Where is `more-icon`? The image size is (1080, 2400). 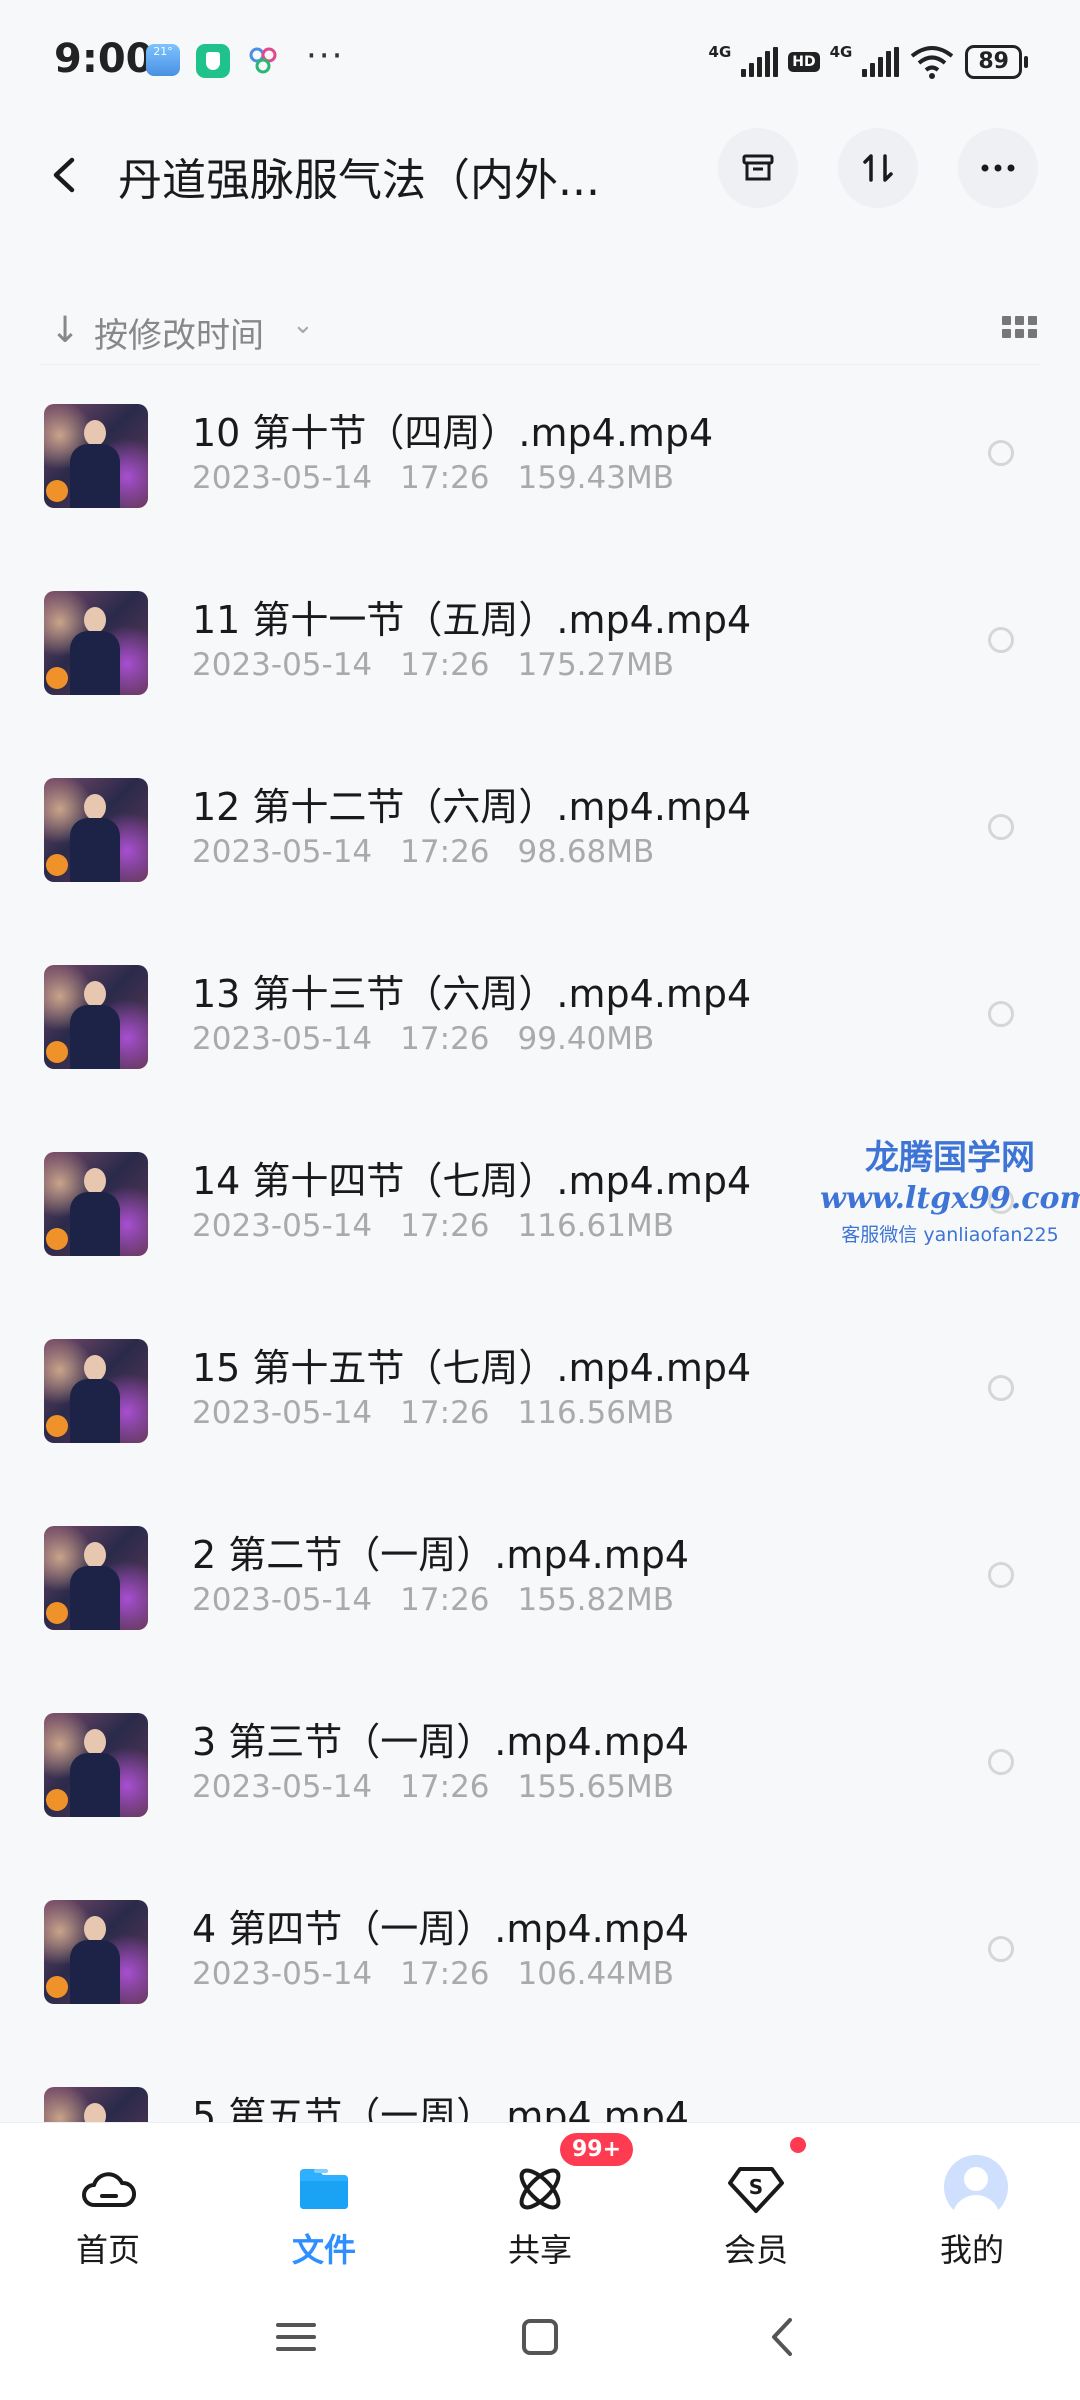
more-icon is located at coordinates (998, 168).